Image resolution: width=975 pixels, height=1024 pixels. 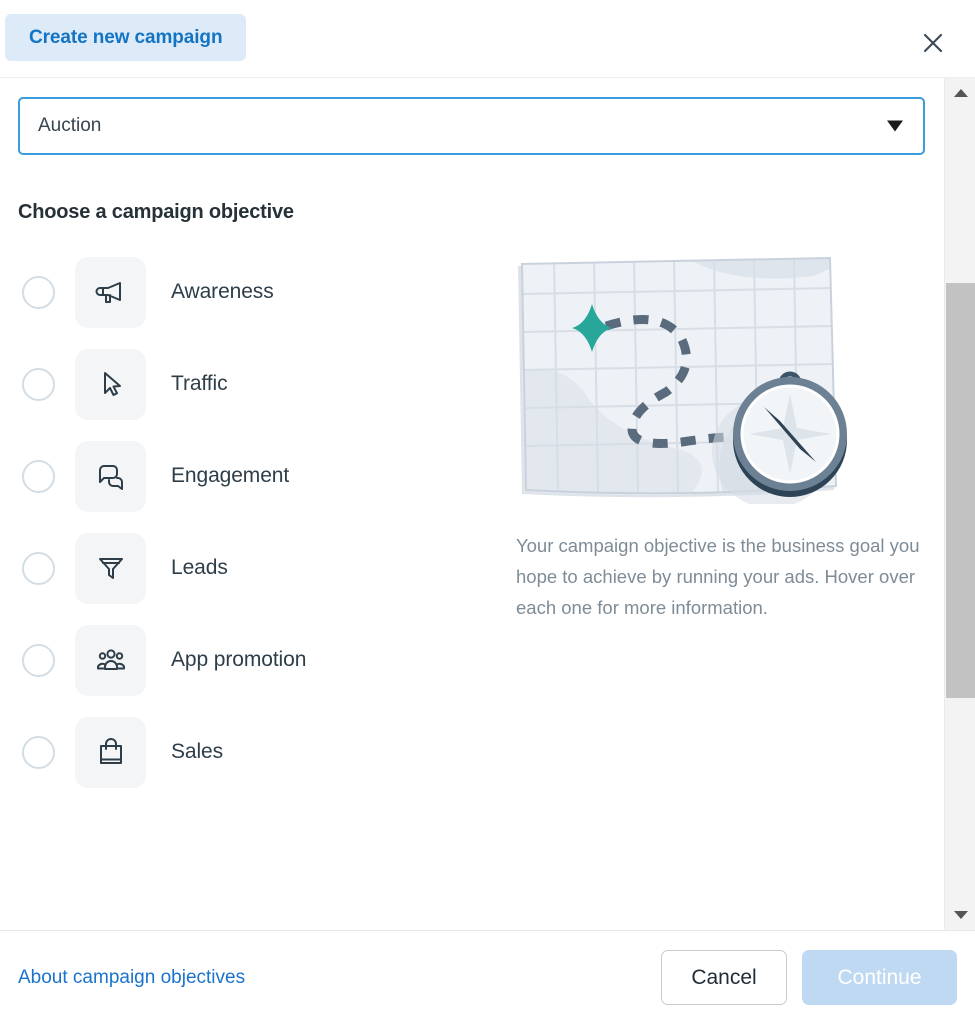 I want to click on objective-option-leads: Leads, so click(x=253, y=568).